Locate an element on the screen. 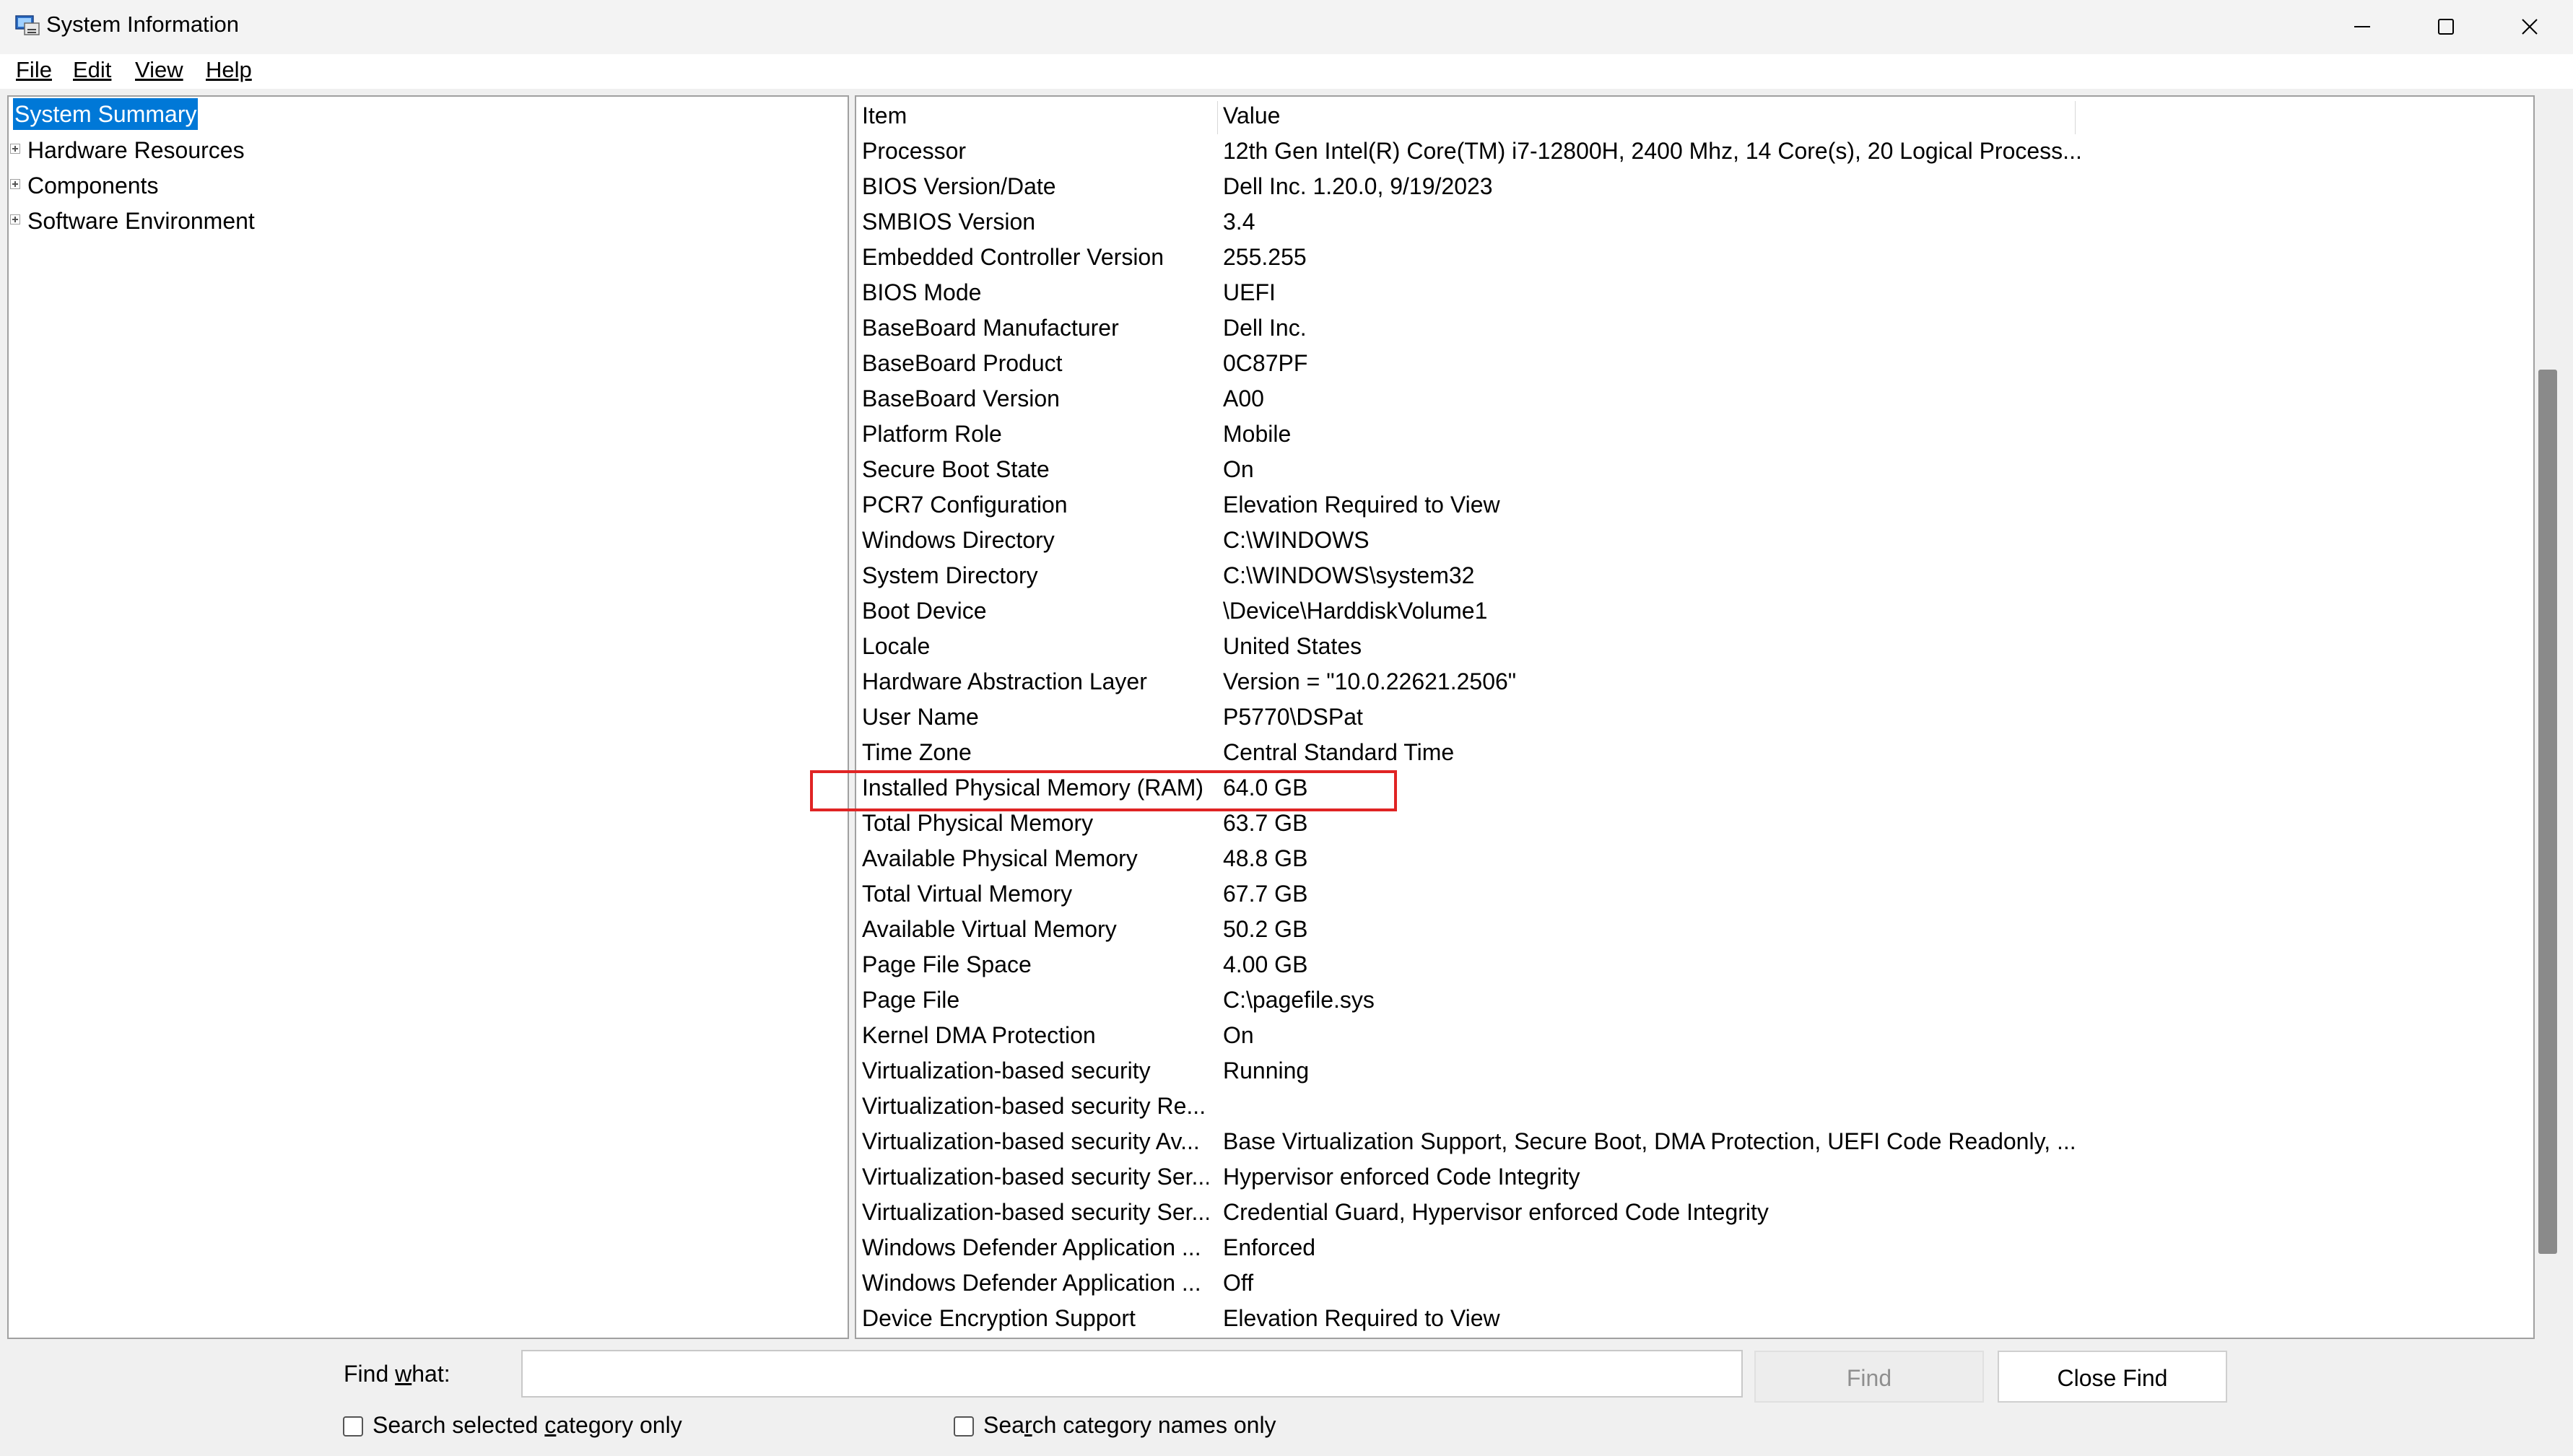  column-header-value: Value is located at coordinates (1252, 116).